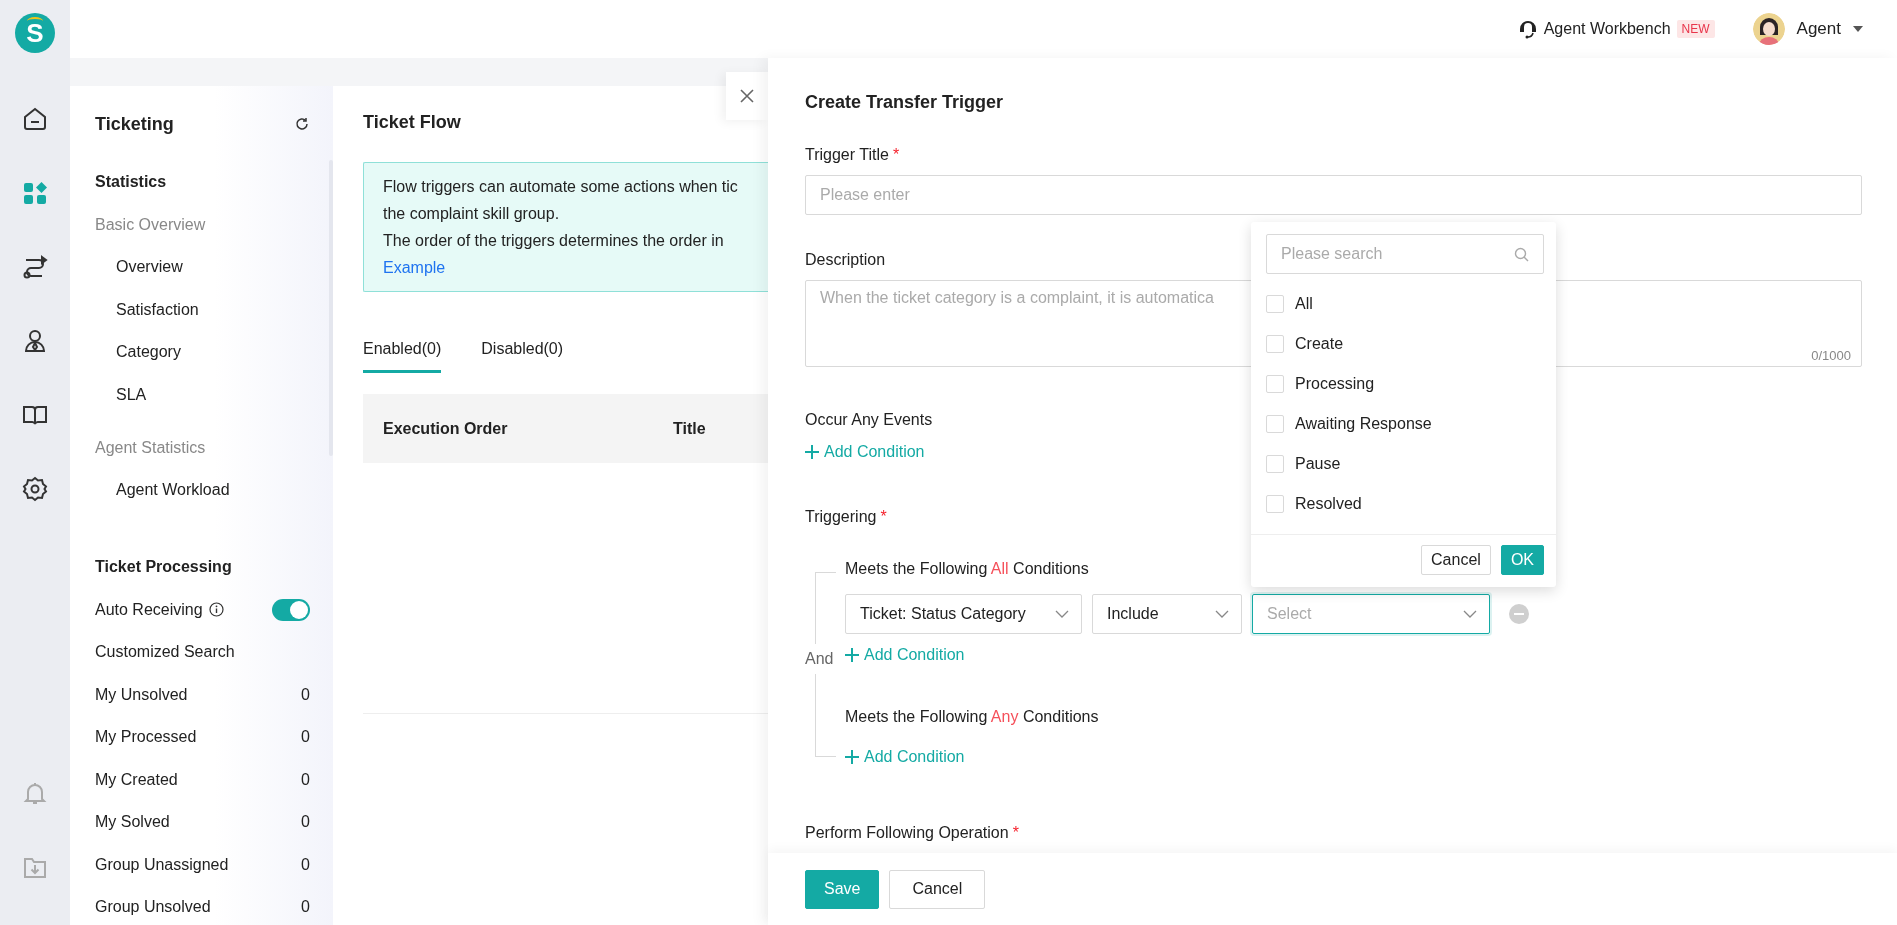 This screenshot has height=925, width=1897. I want to click on section-heading: Statistics, so click(131, 182).